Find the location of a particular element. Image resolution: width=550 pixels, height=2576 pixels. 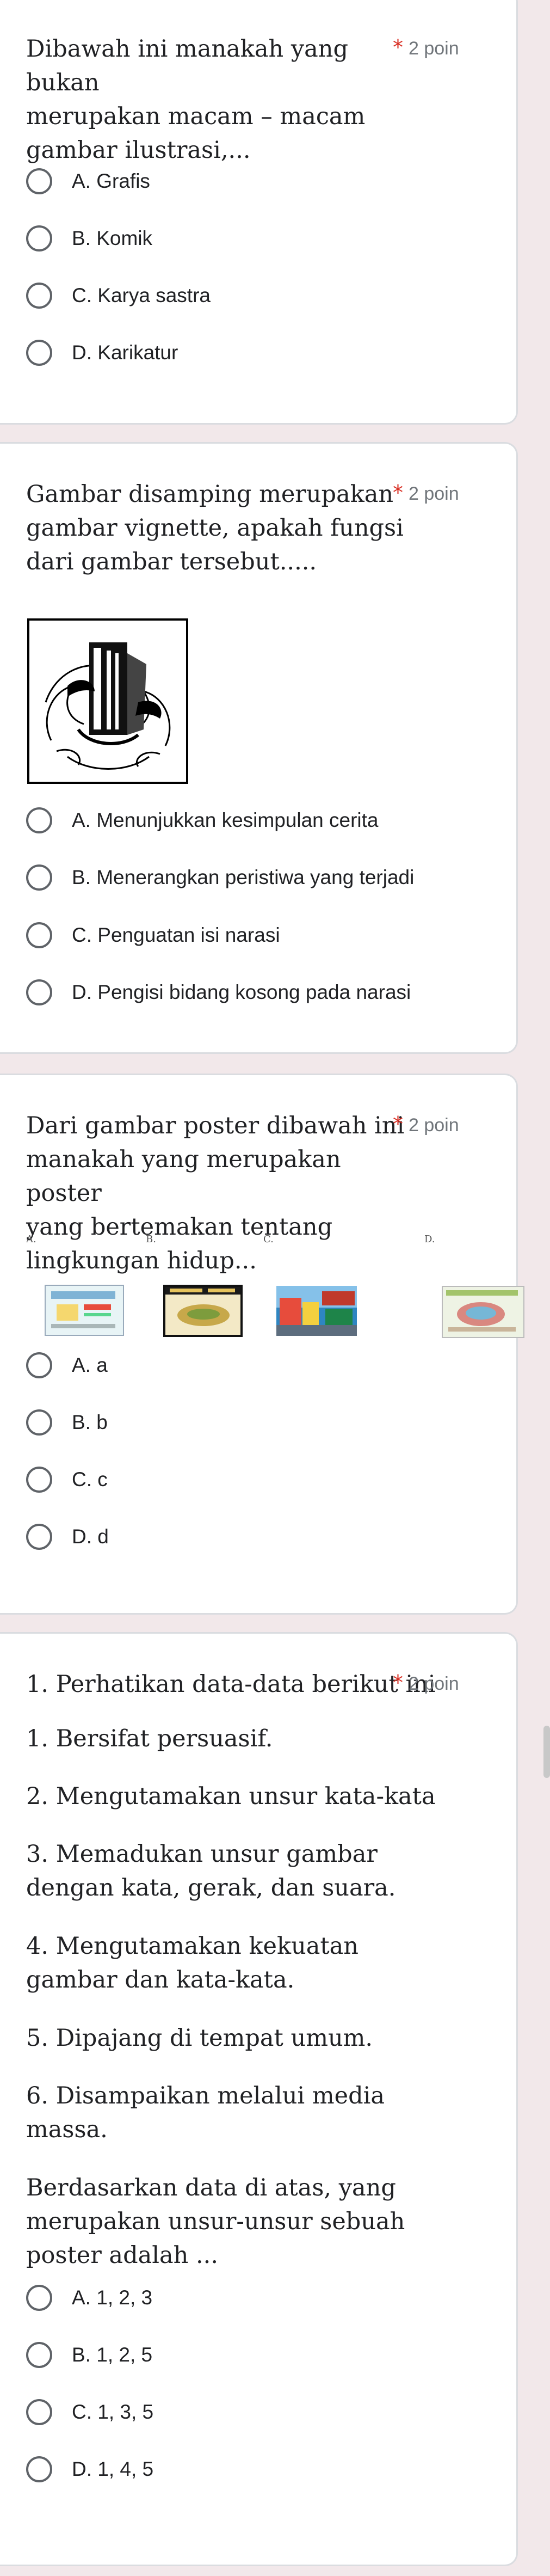

option-d: D. Pengisi bidang kosong pada narasi is located at coordinates (218, 992).